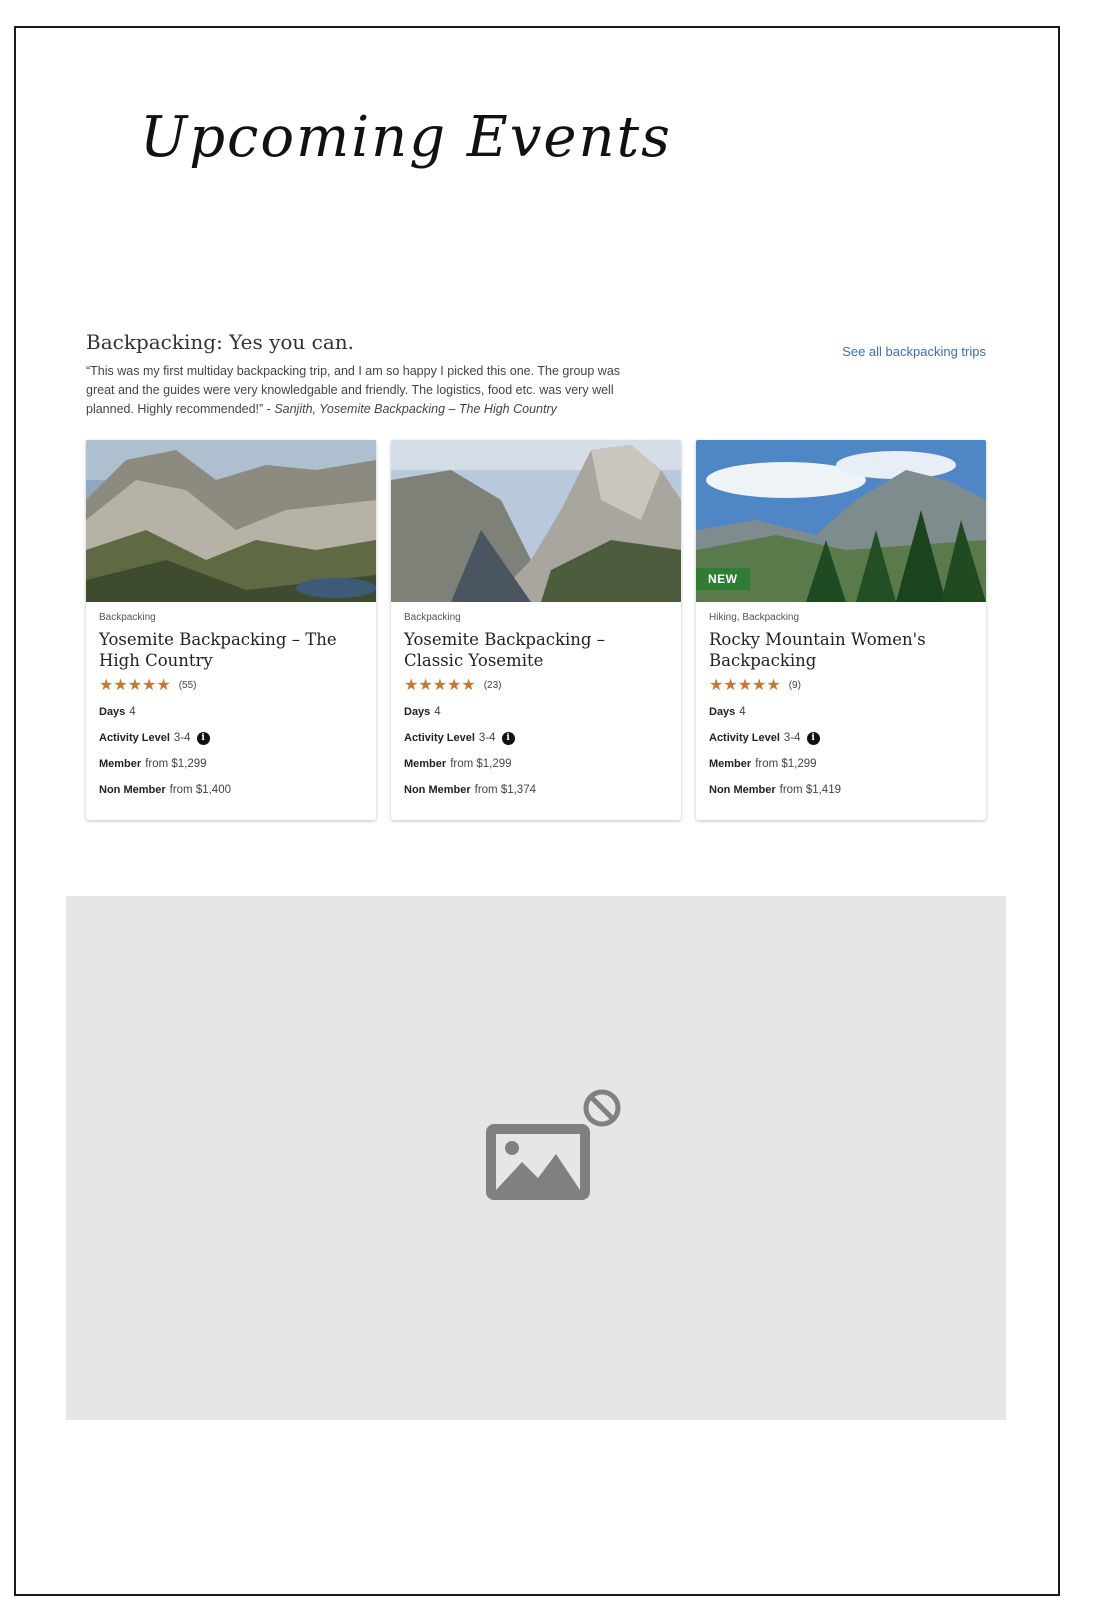 The width and height of the screenshot is (1110, 1619). What do you see at coordinates (841, 521) in the screenshot?
I see `trip-image: NEW` at bounding box center [841, 521].